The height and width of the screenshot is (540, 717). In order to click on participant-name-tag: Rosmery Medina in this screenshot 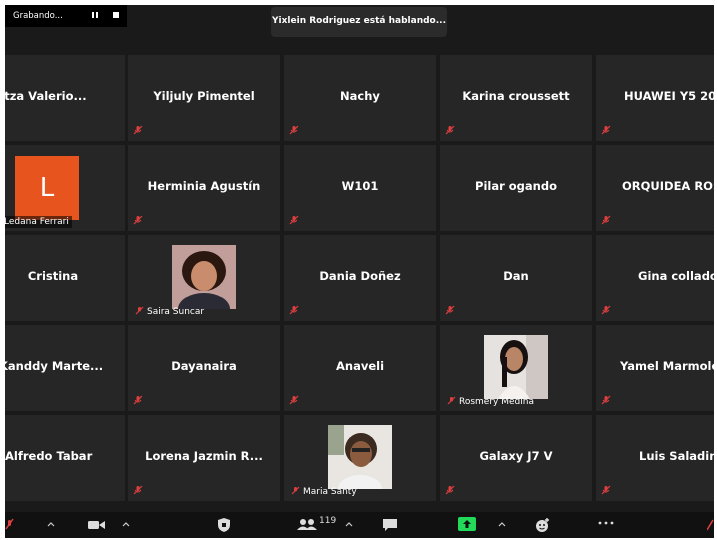, I will do `click(490, 401)`.